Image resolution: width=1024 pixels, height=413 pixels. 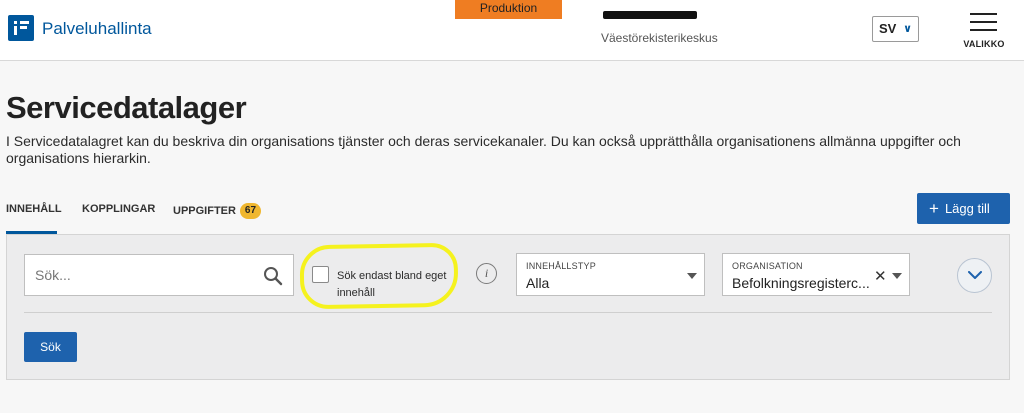 What do you see at coordinates (21, 28) in the screenshot?
I see `logo-icon` at bounding box center [21, 28].